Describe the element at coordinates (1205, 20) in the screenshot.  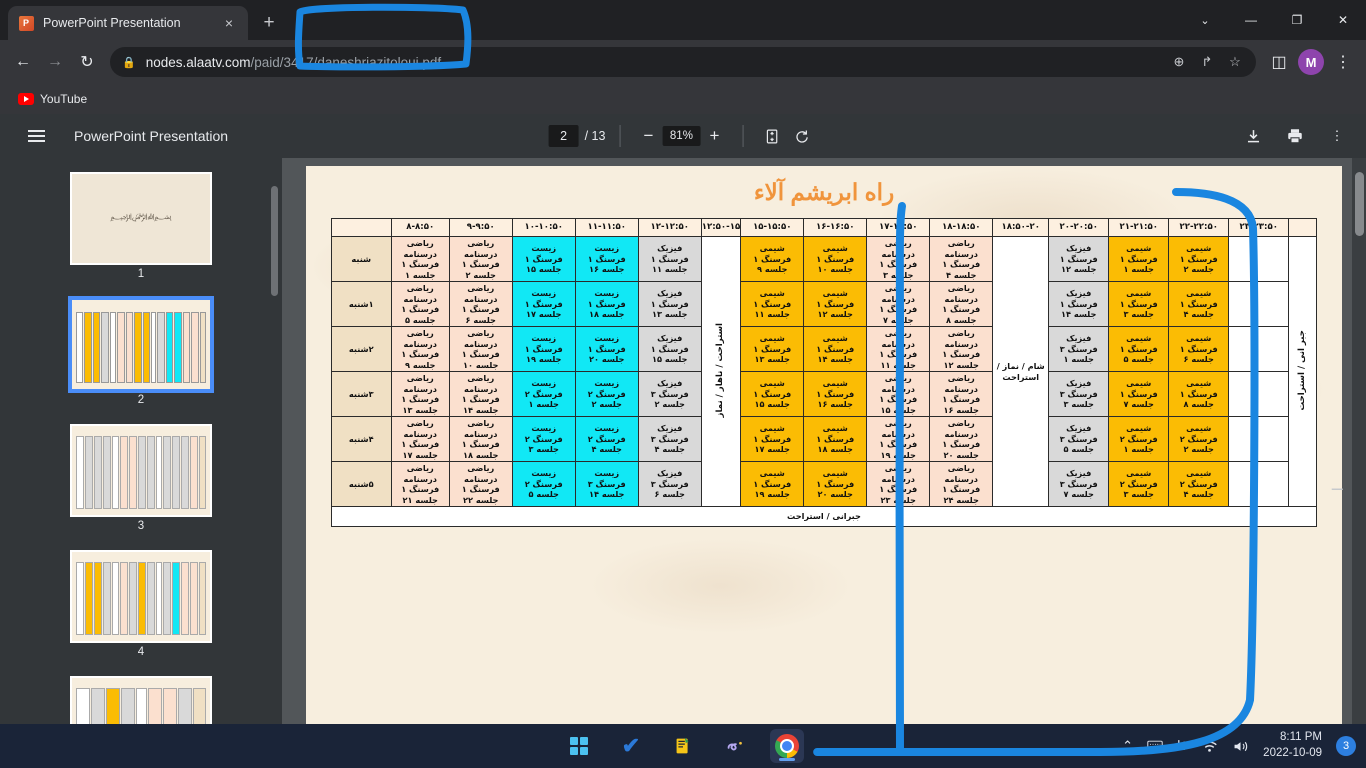
I see `chevron-down-icon: ⌄` at that location.